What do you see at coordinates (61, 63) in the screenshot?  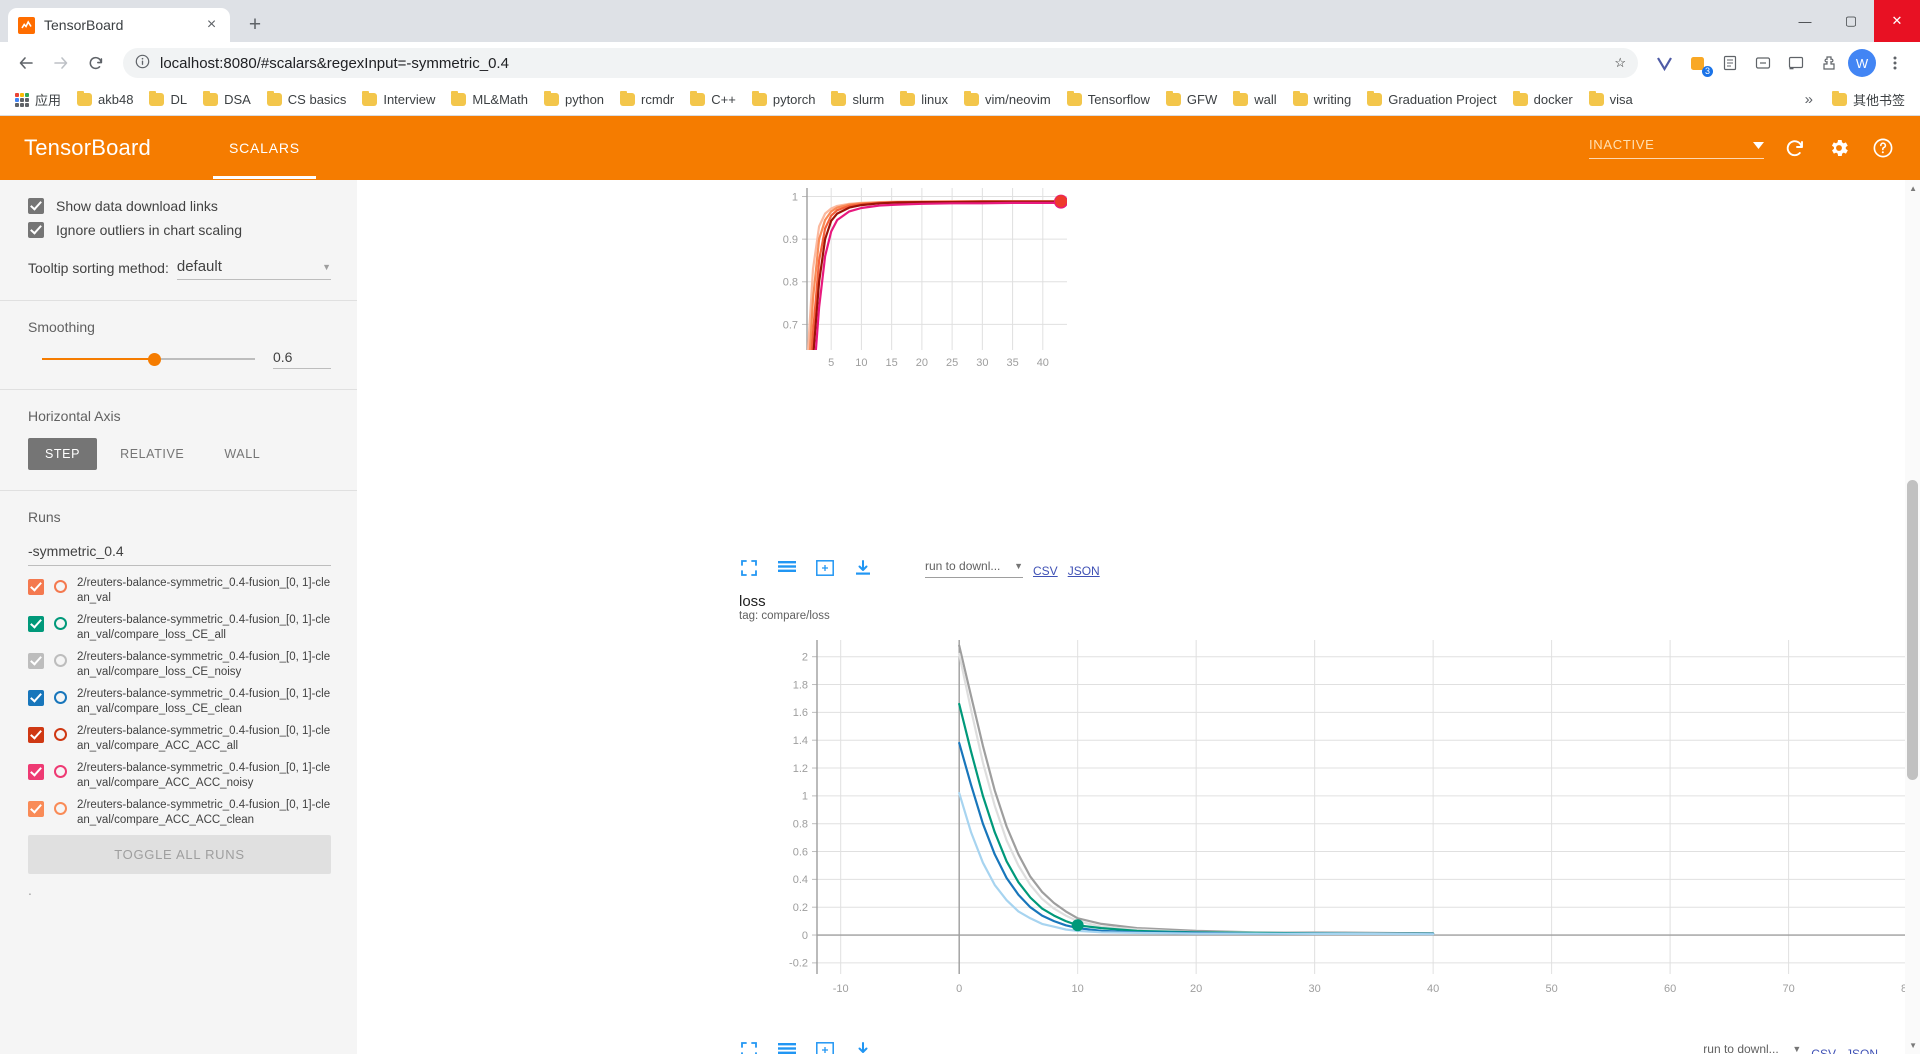 I see `forward-icon` at bounding box center [61, 63].